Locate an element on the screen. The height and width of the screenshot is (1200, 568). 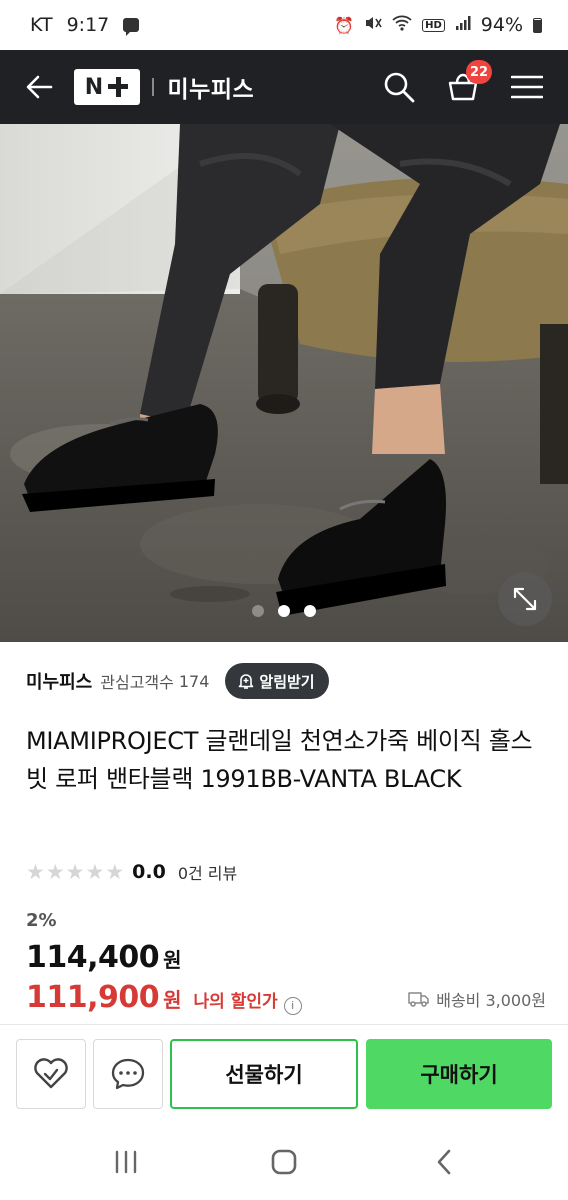
seller-row: 미누피스 관심고객수 174 알림받기 is located at coordinates (177, 681).